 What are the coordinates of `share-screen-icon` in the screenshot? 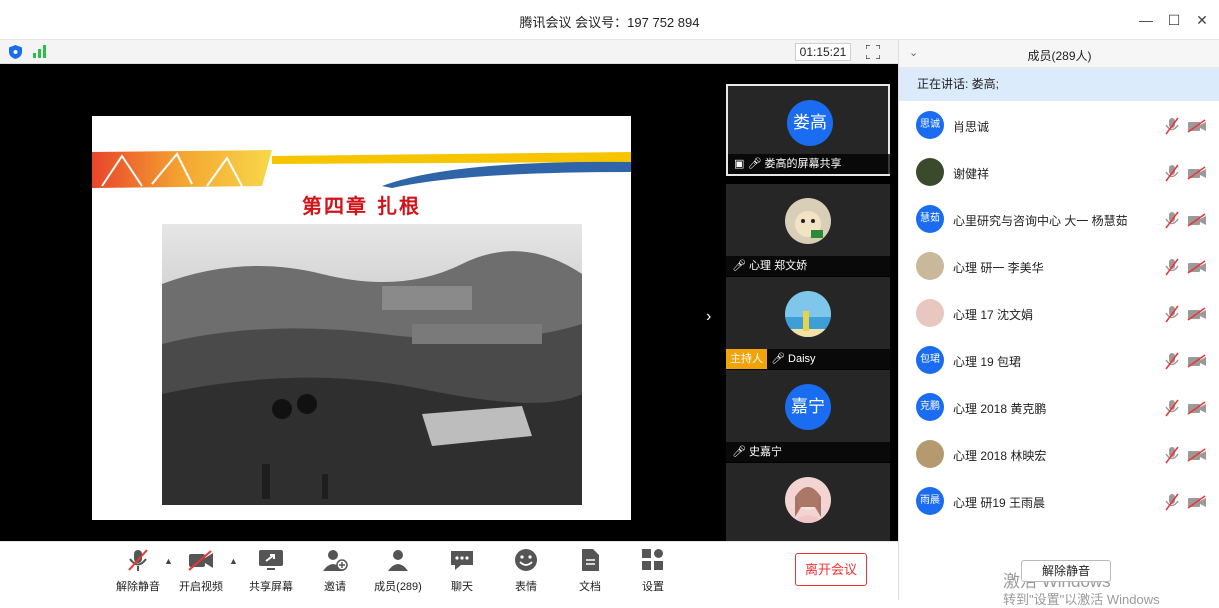 It's located at (271, 560).